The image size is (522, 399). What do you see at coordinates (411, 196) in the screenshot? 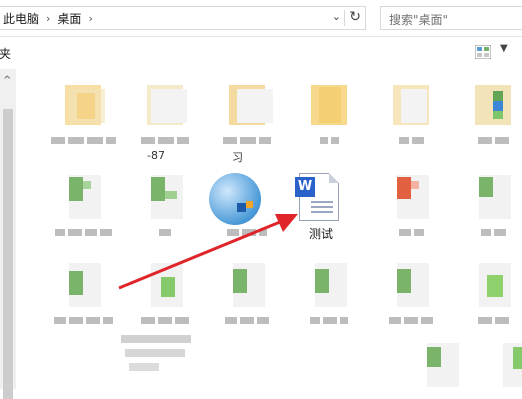
I see `presentation-icon` at bounding box center [411, 196].